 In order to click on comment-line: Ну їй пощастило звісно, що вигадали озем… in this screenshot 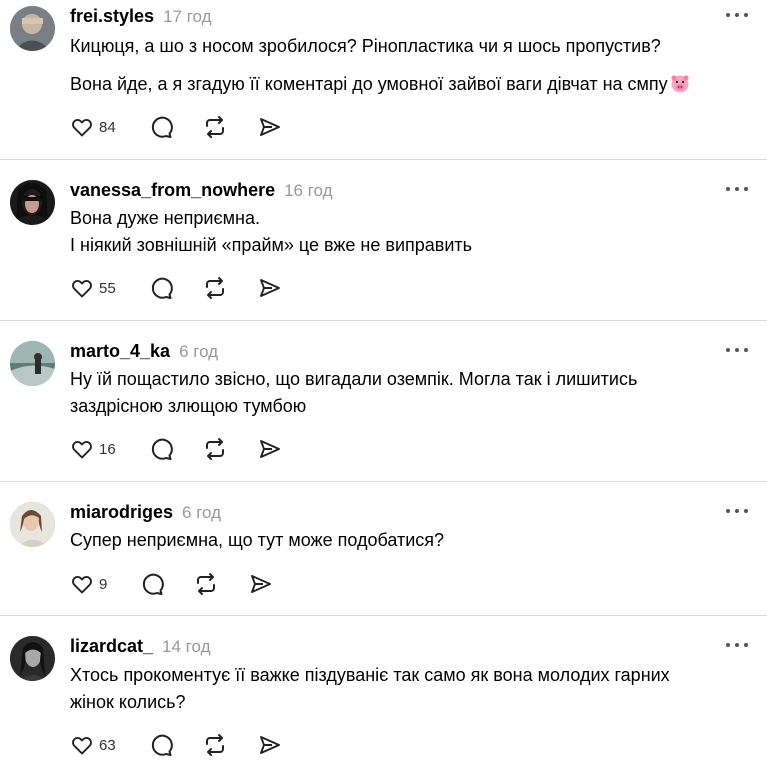, I will do `click(354, 379)`.